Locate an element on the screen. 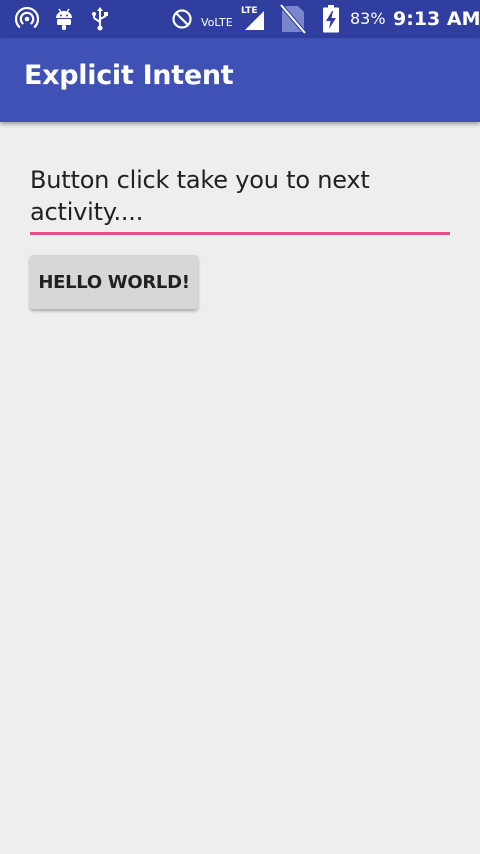 This screenshot has height=854, width=480. app-title: Explicit Intent is located at coordinates (129, 75).